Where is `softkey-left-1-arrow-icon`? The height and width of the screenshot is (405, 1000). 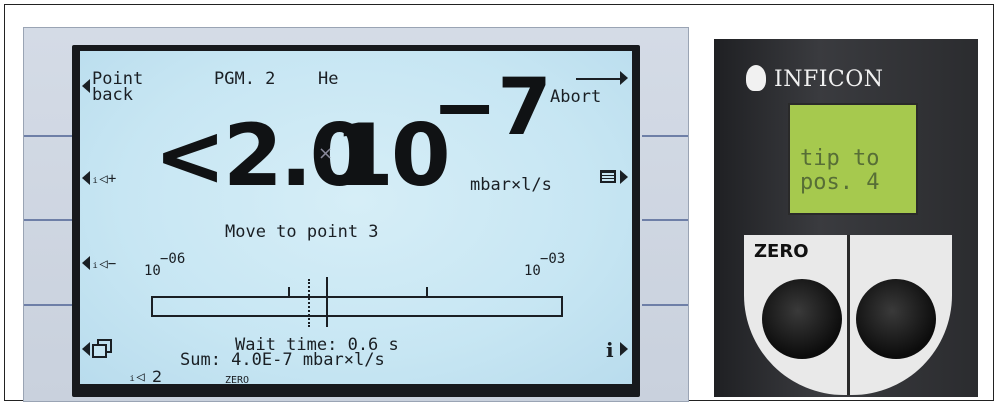 softkey-left-1-arrow-icon is located at coordinates (86, 86).